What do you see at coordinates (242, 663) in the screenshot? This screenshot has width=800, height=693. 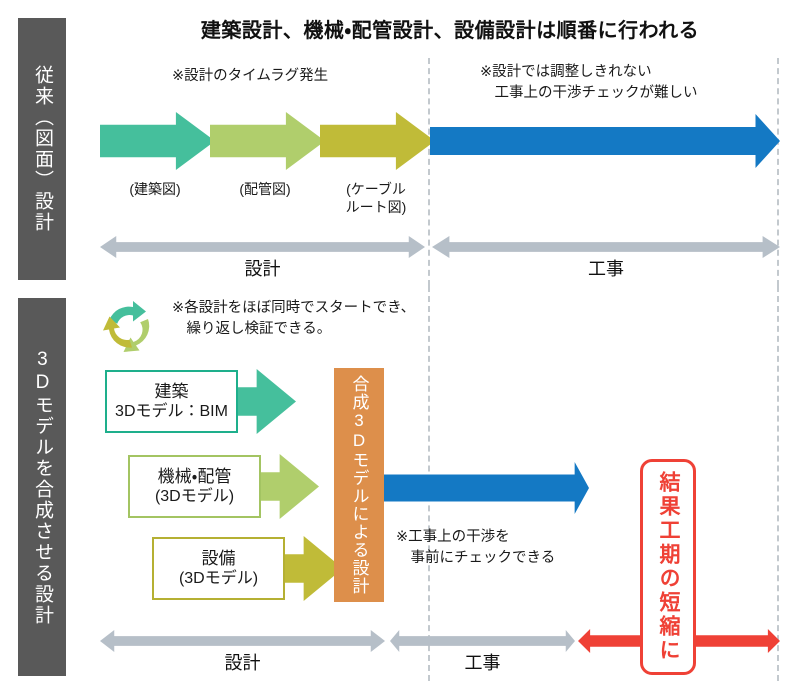 I see `measure-label-design-bottom: 設計` at bounding box center [242, 663].